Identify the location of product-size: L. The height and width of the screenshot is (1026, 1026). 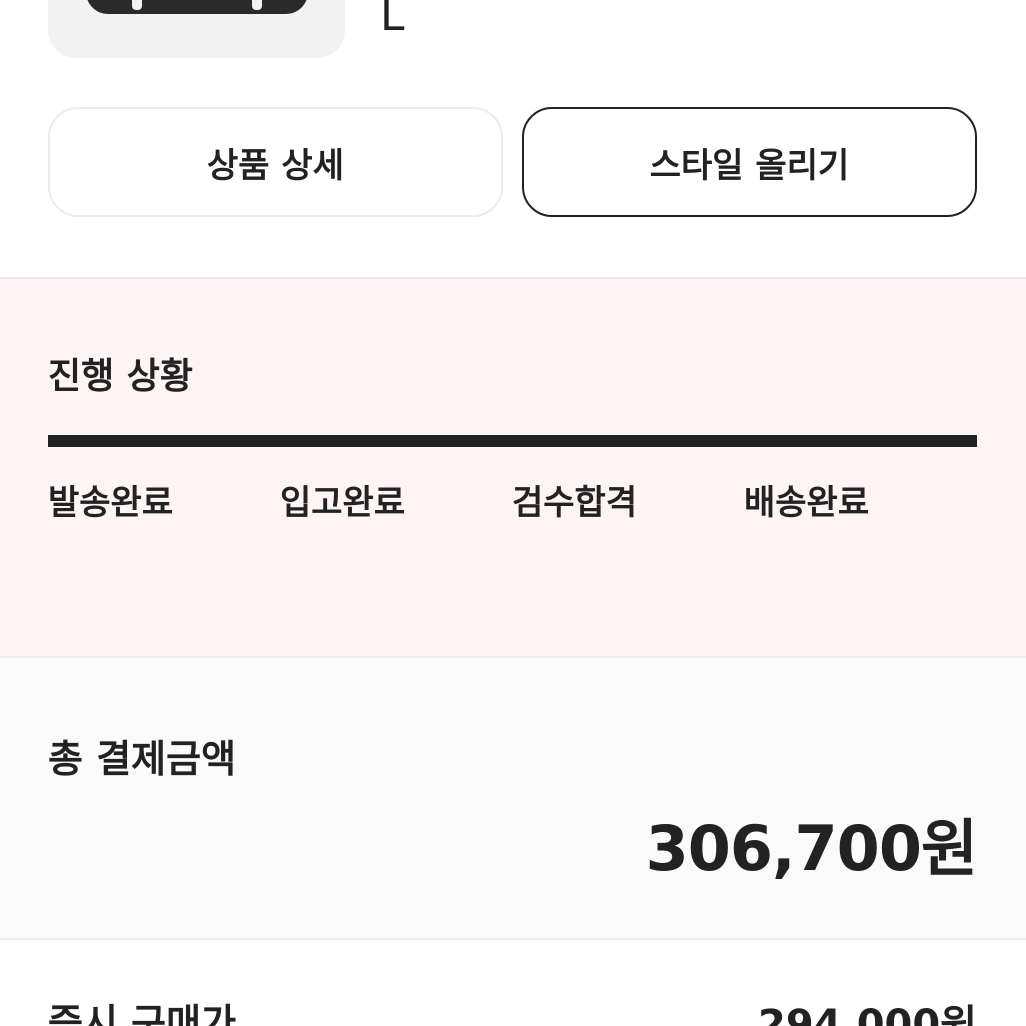
(392, 20).